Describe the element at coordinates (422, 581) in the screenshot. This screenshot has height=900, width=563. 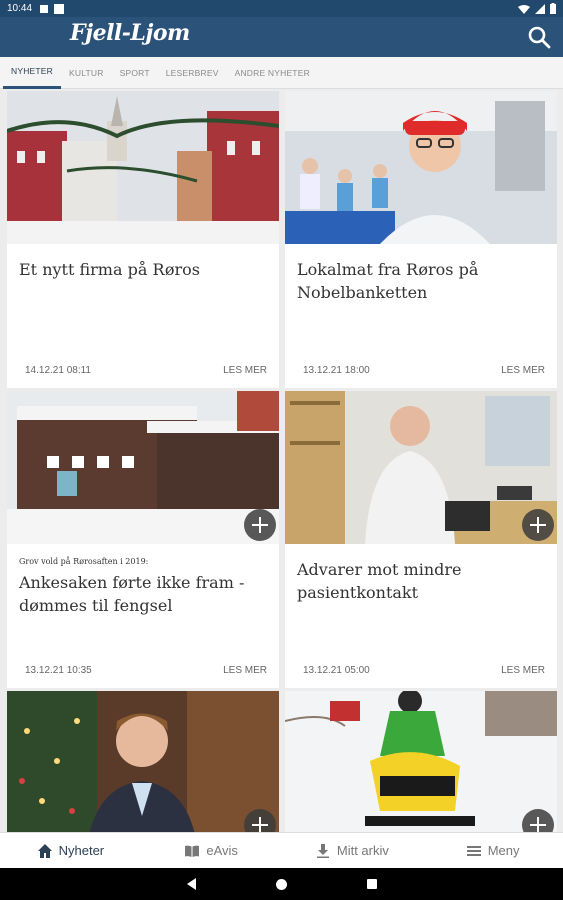
I see `article-title: Advarer mot mindre pasientkontakt` at that location.